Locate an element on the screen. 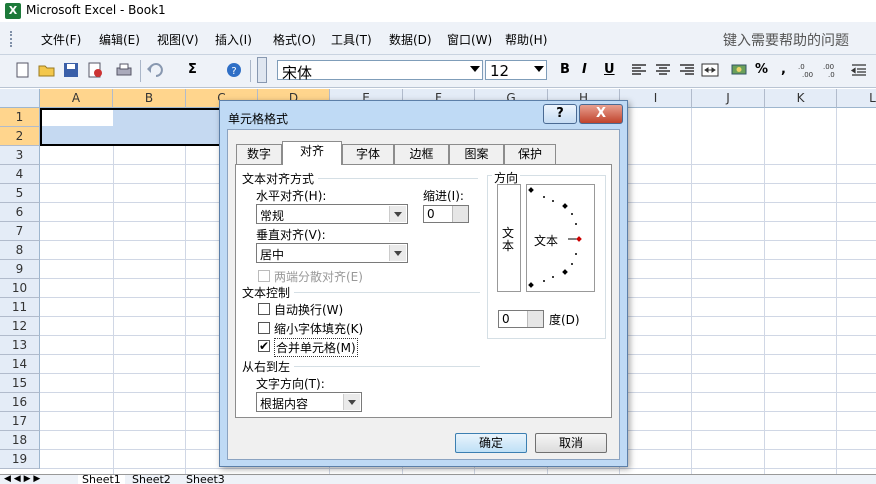 Image resolution: width=876 pixels, height=484 pixels. font-name-select: 宋体 is located at coordinates (380, 71).